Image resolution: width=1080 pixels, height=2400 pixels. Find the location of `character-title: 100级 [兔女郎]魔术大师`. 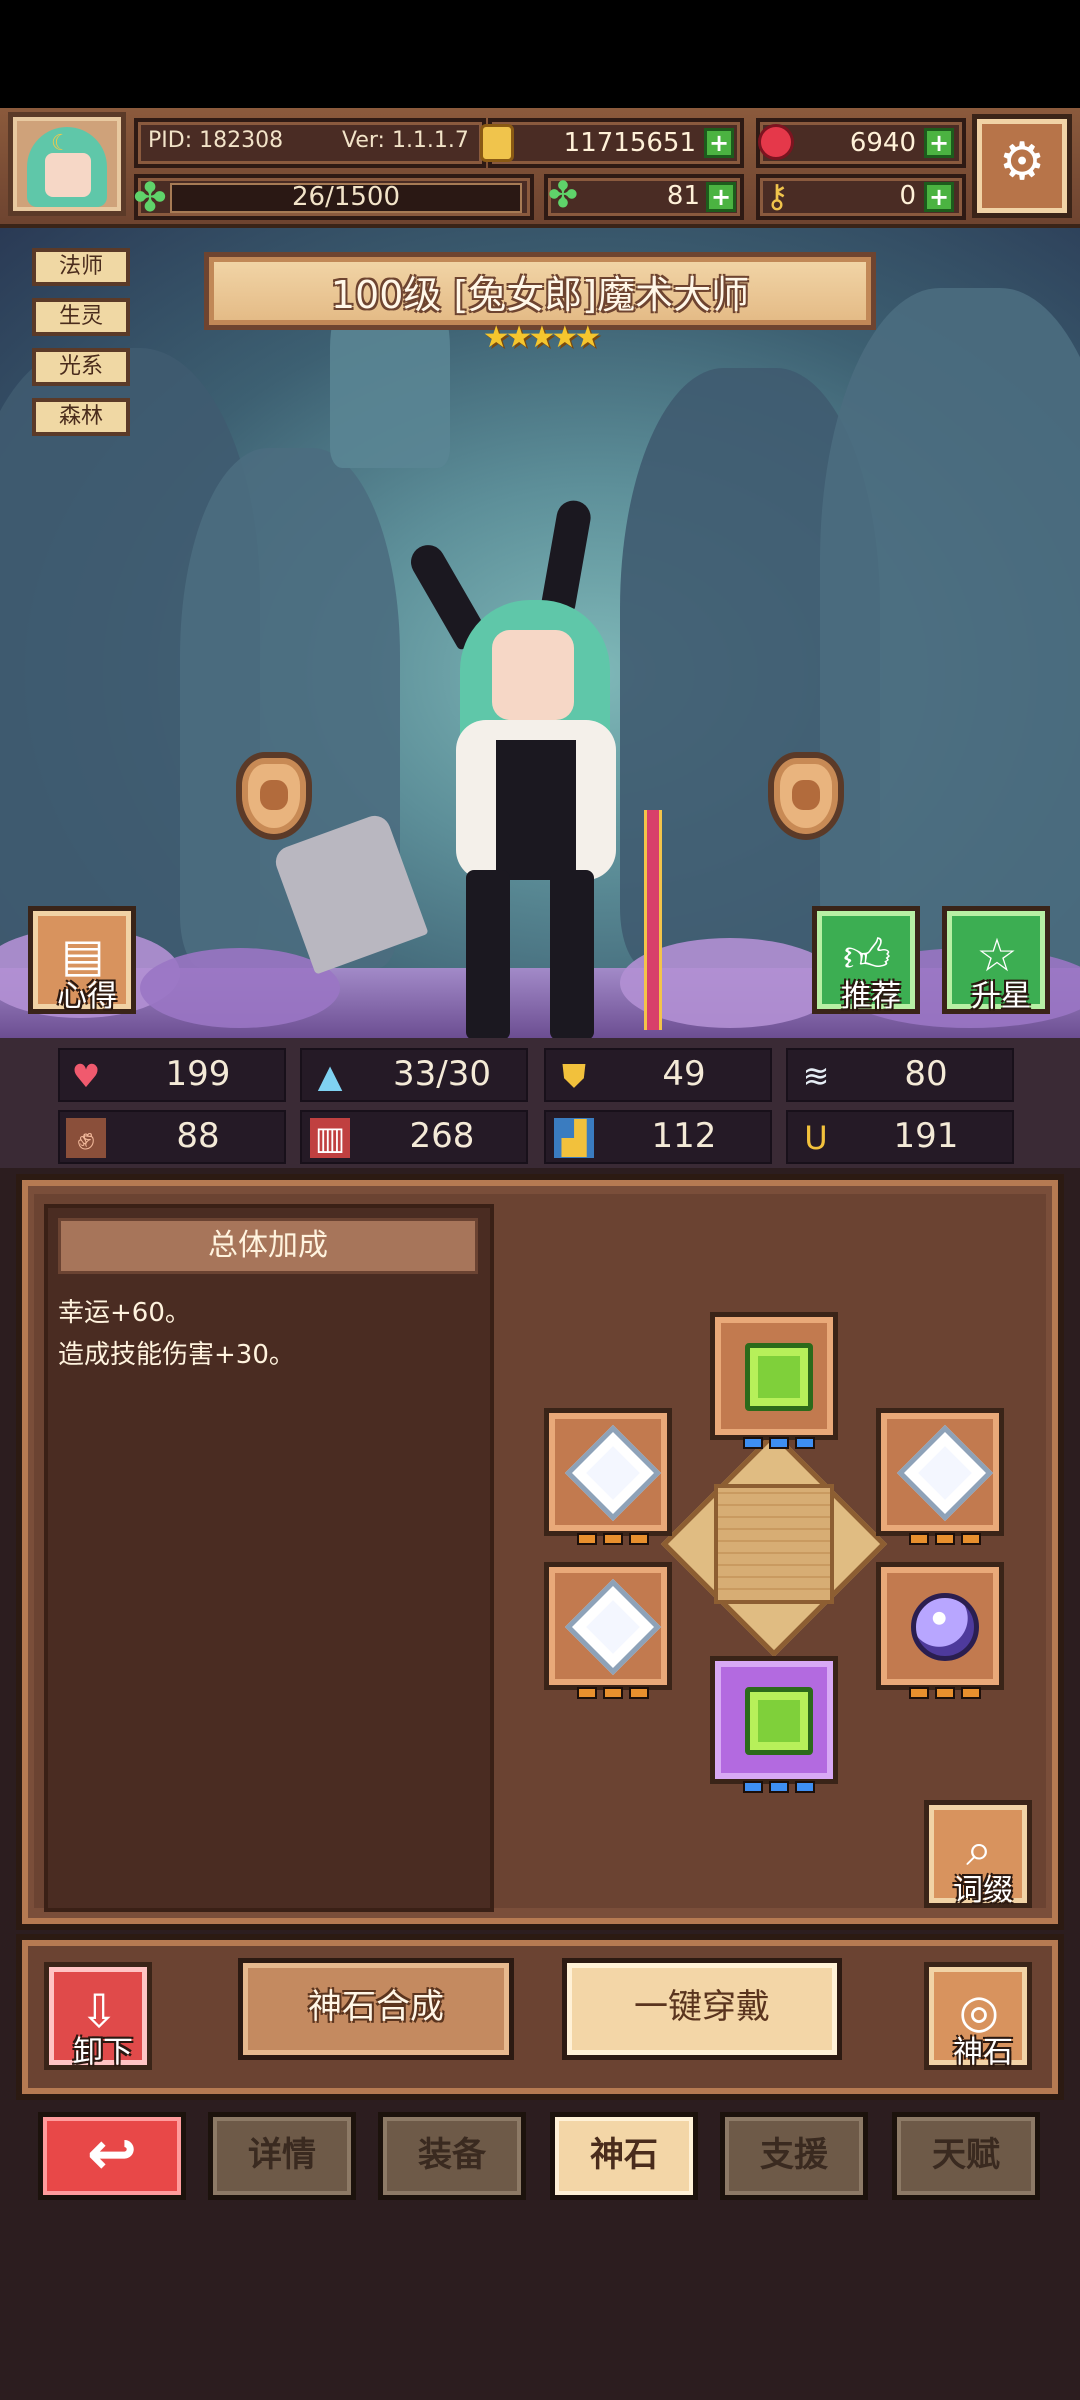

character-title: 100级 [兔女郎]魔术大师 is located at coordinates (540, 295).